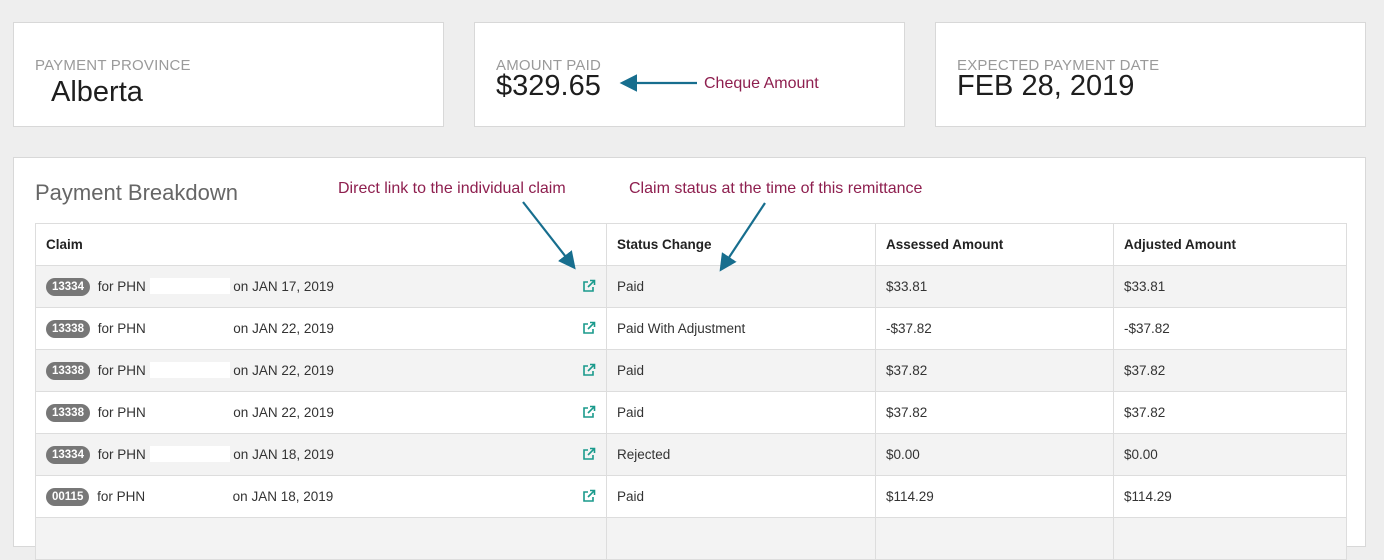  Describe the element at coordinates (994, 454) in the screenshot. I see `assessed-amount-cell: $0.00` at that location.